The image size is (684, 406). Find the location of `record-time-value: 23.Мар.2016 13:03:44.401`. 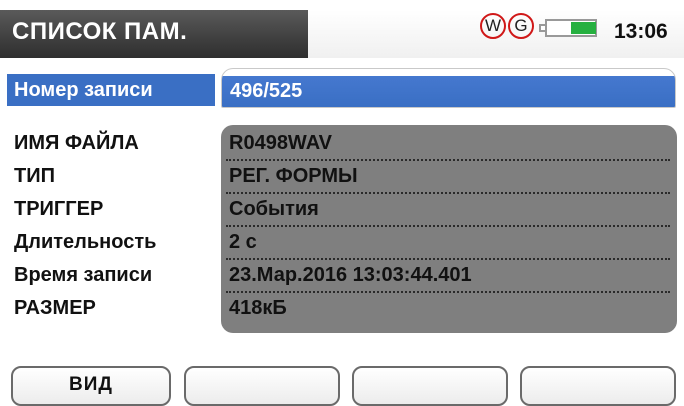

record-time-value: 23.Мар.2016 13:03:44.401 is located at coordinates (350, 275).